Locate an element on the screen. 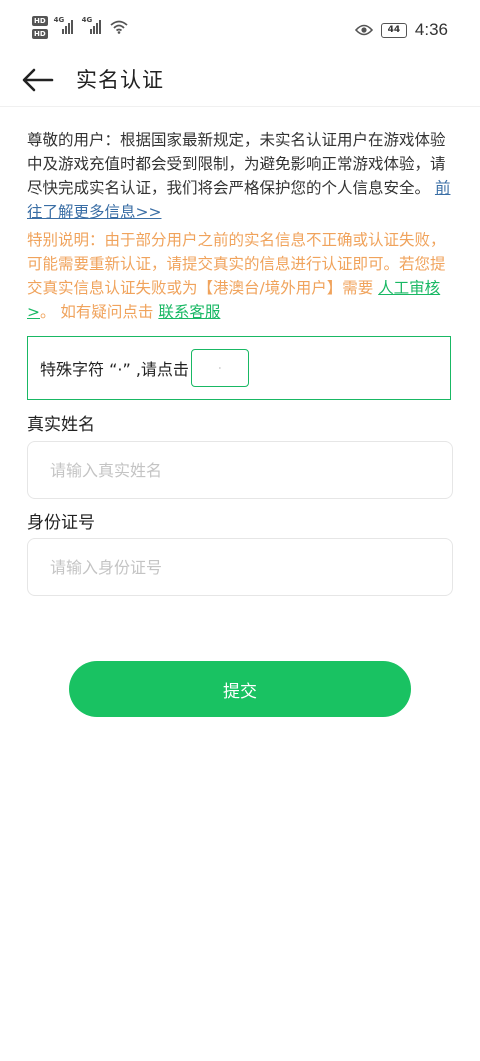 Image resolution: width=480 pixels, height=1061 pixels. submit-button: 提交 is located at coordinates (240, 689).